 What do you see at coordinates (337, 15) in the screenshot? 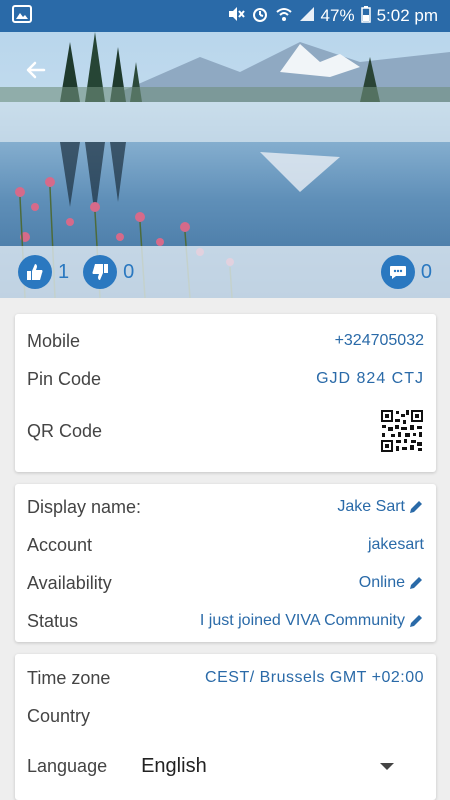
I see `battery-percent: 47%` at bounding box center [337, 15].